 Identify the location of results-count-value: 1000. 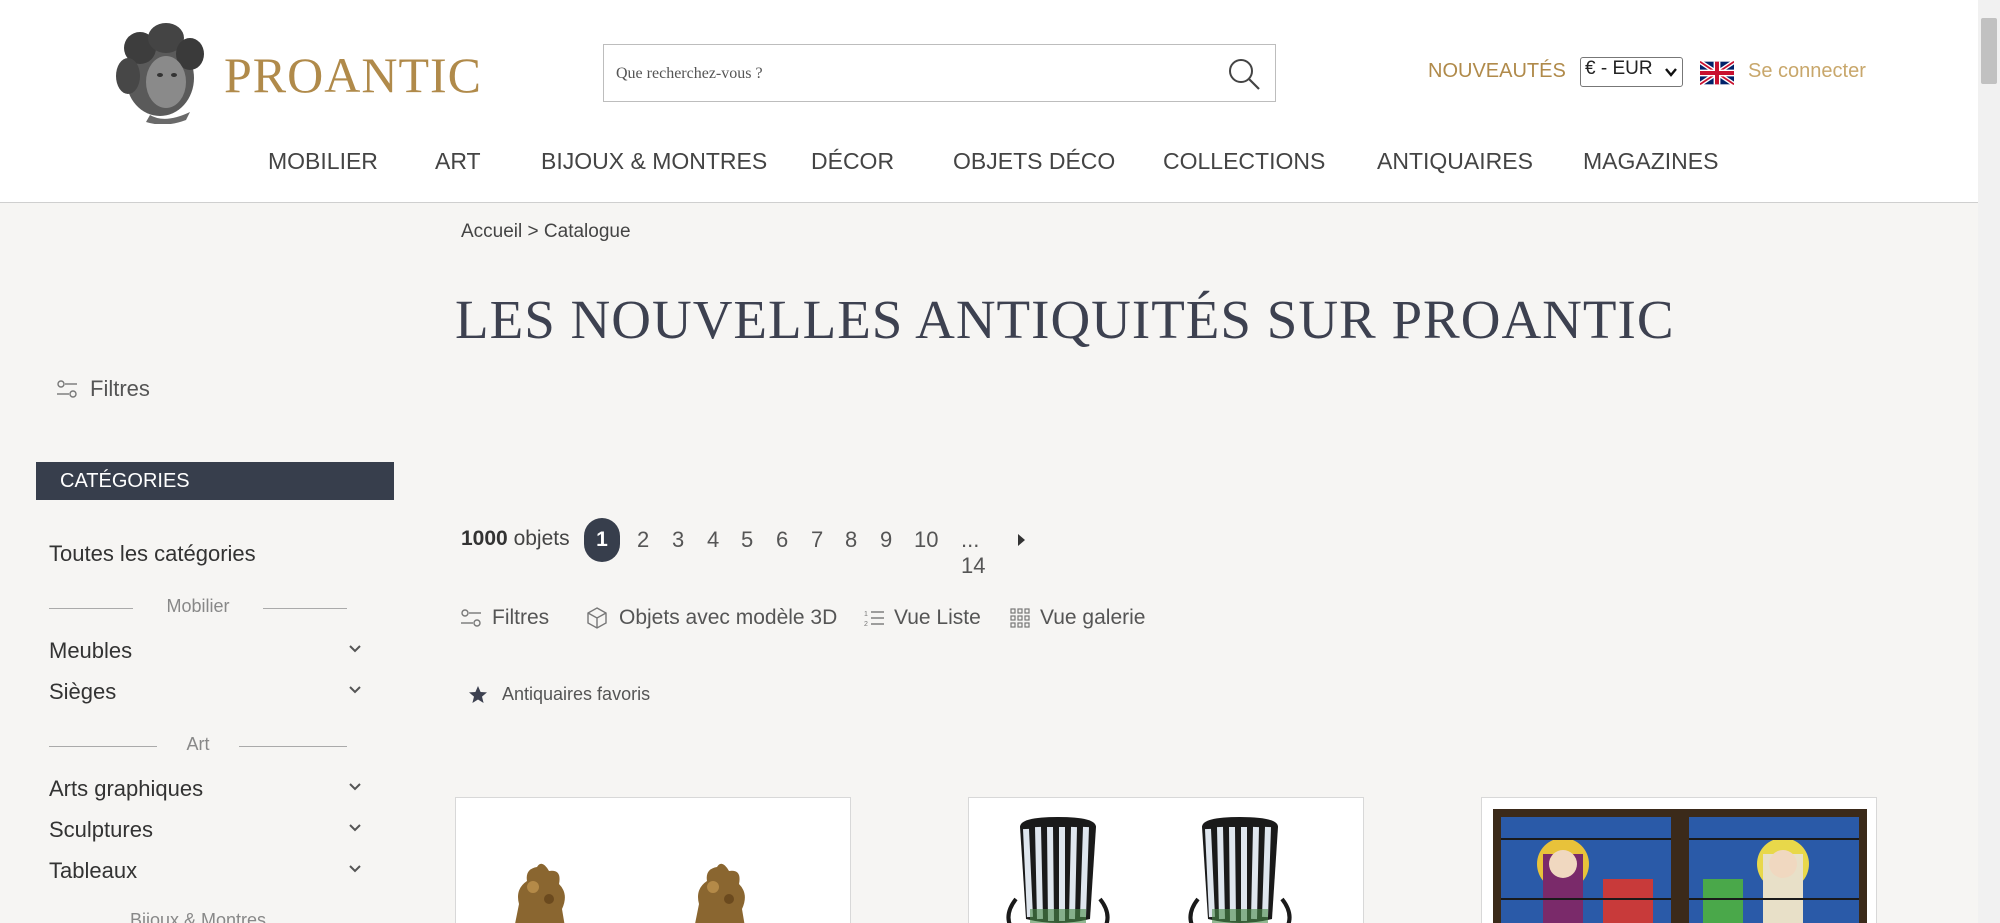
(484, 538).